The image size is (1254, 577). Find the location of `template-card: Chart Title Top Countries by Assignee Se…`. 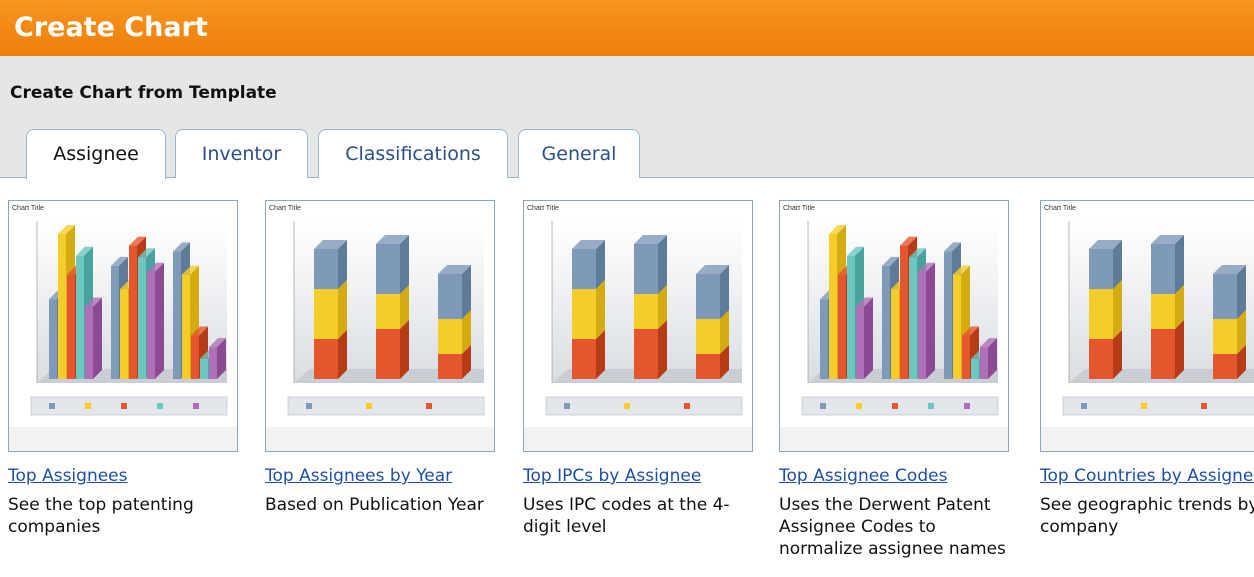

template-card: Chart Title Top Countries by Assignee Se… is located at coordinates (1147, 369).